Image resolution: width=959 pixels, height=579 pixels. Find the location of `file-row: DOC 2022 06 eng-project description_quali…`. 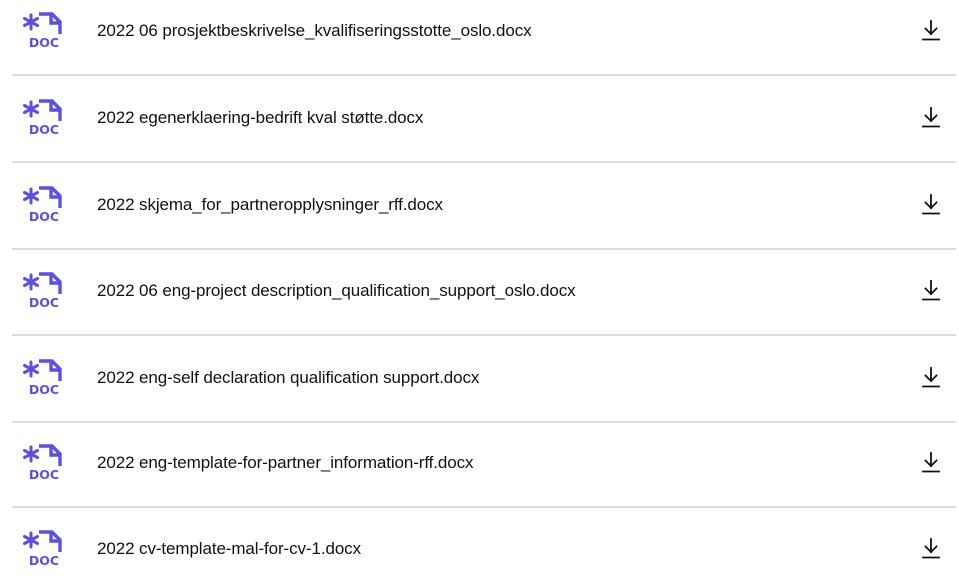

file-row: DOC 2022 06 eng-project description_quali… is located at coordinates (479, 291).